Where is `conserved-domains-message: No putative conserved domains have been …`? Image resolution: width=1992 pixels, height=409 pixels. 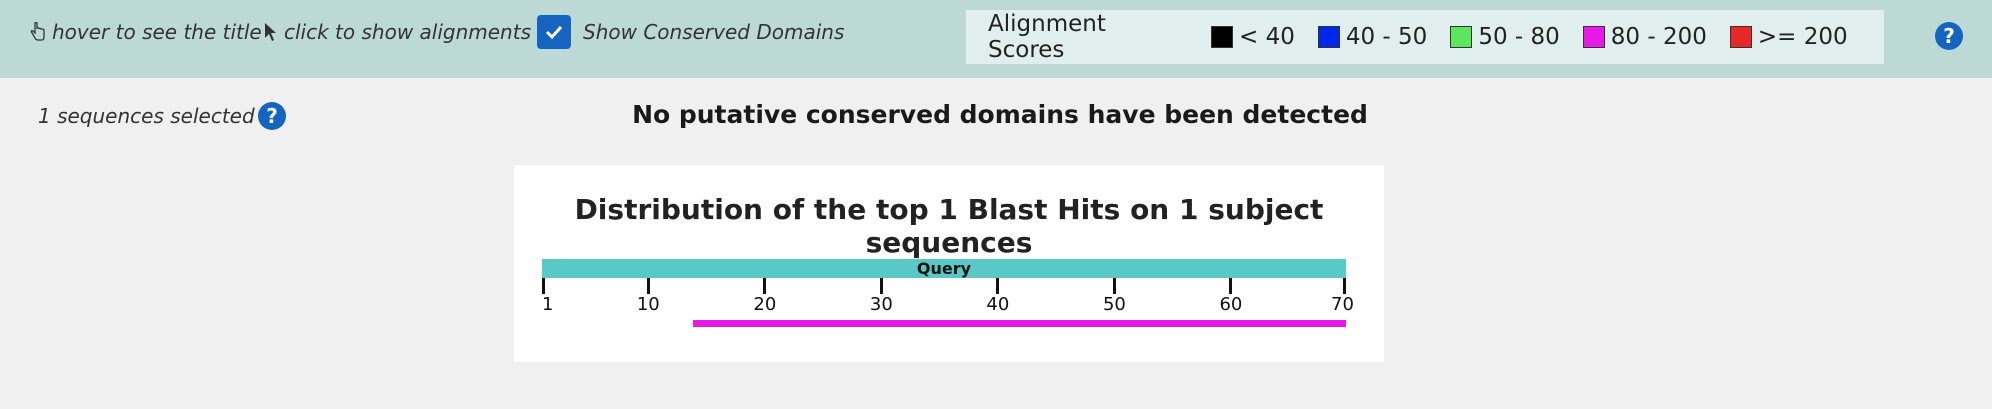
conserved-domains-message: No putative conserved domains have been … is located at coordinates (1000, 114).